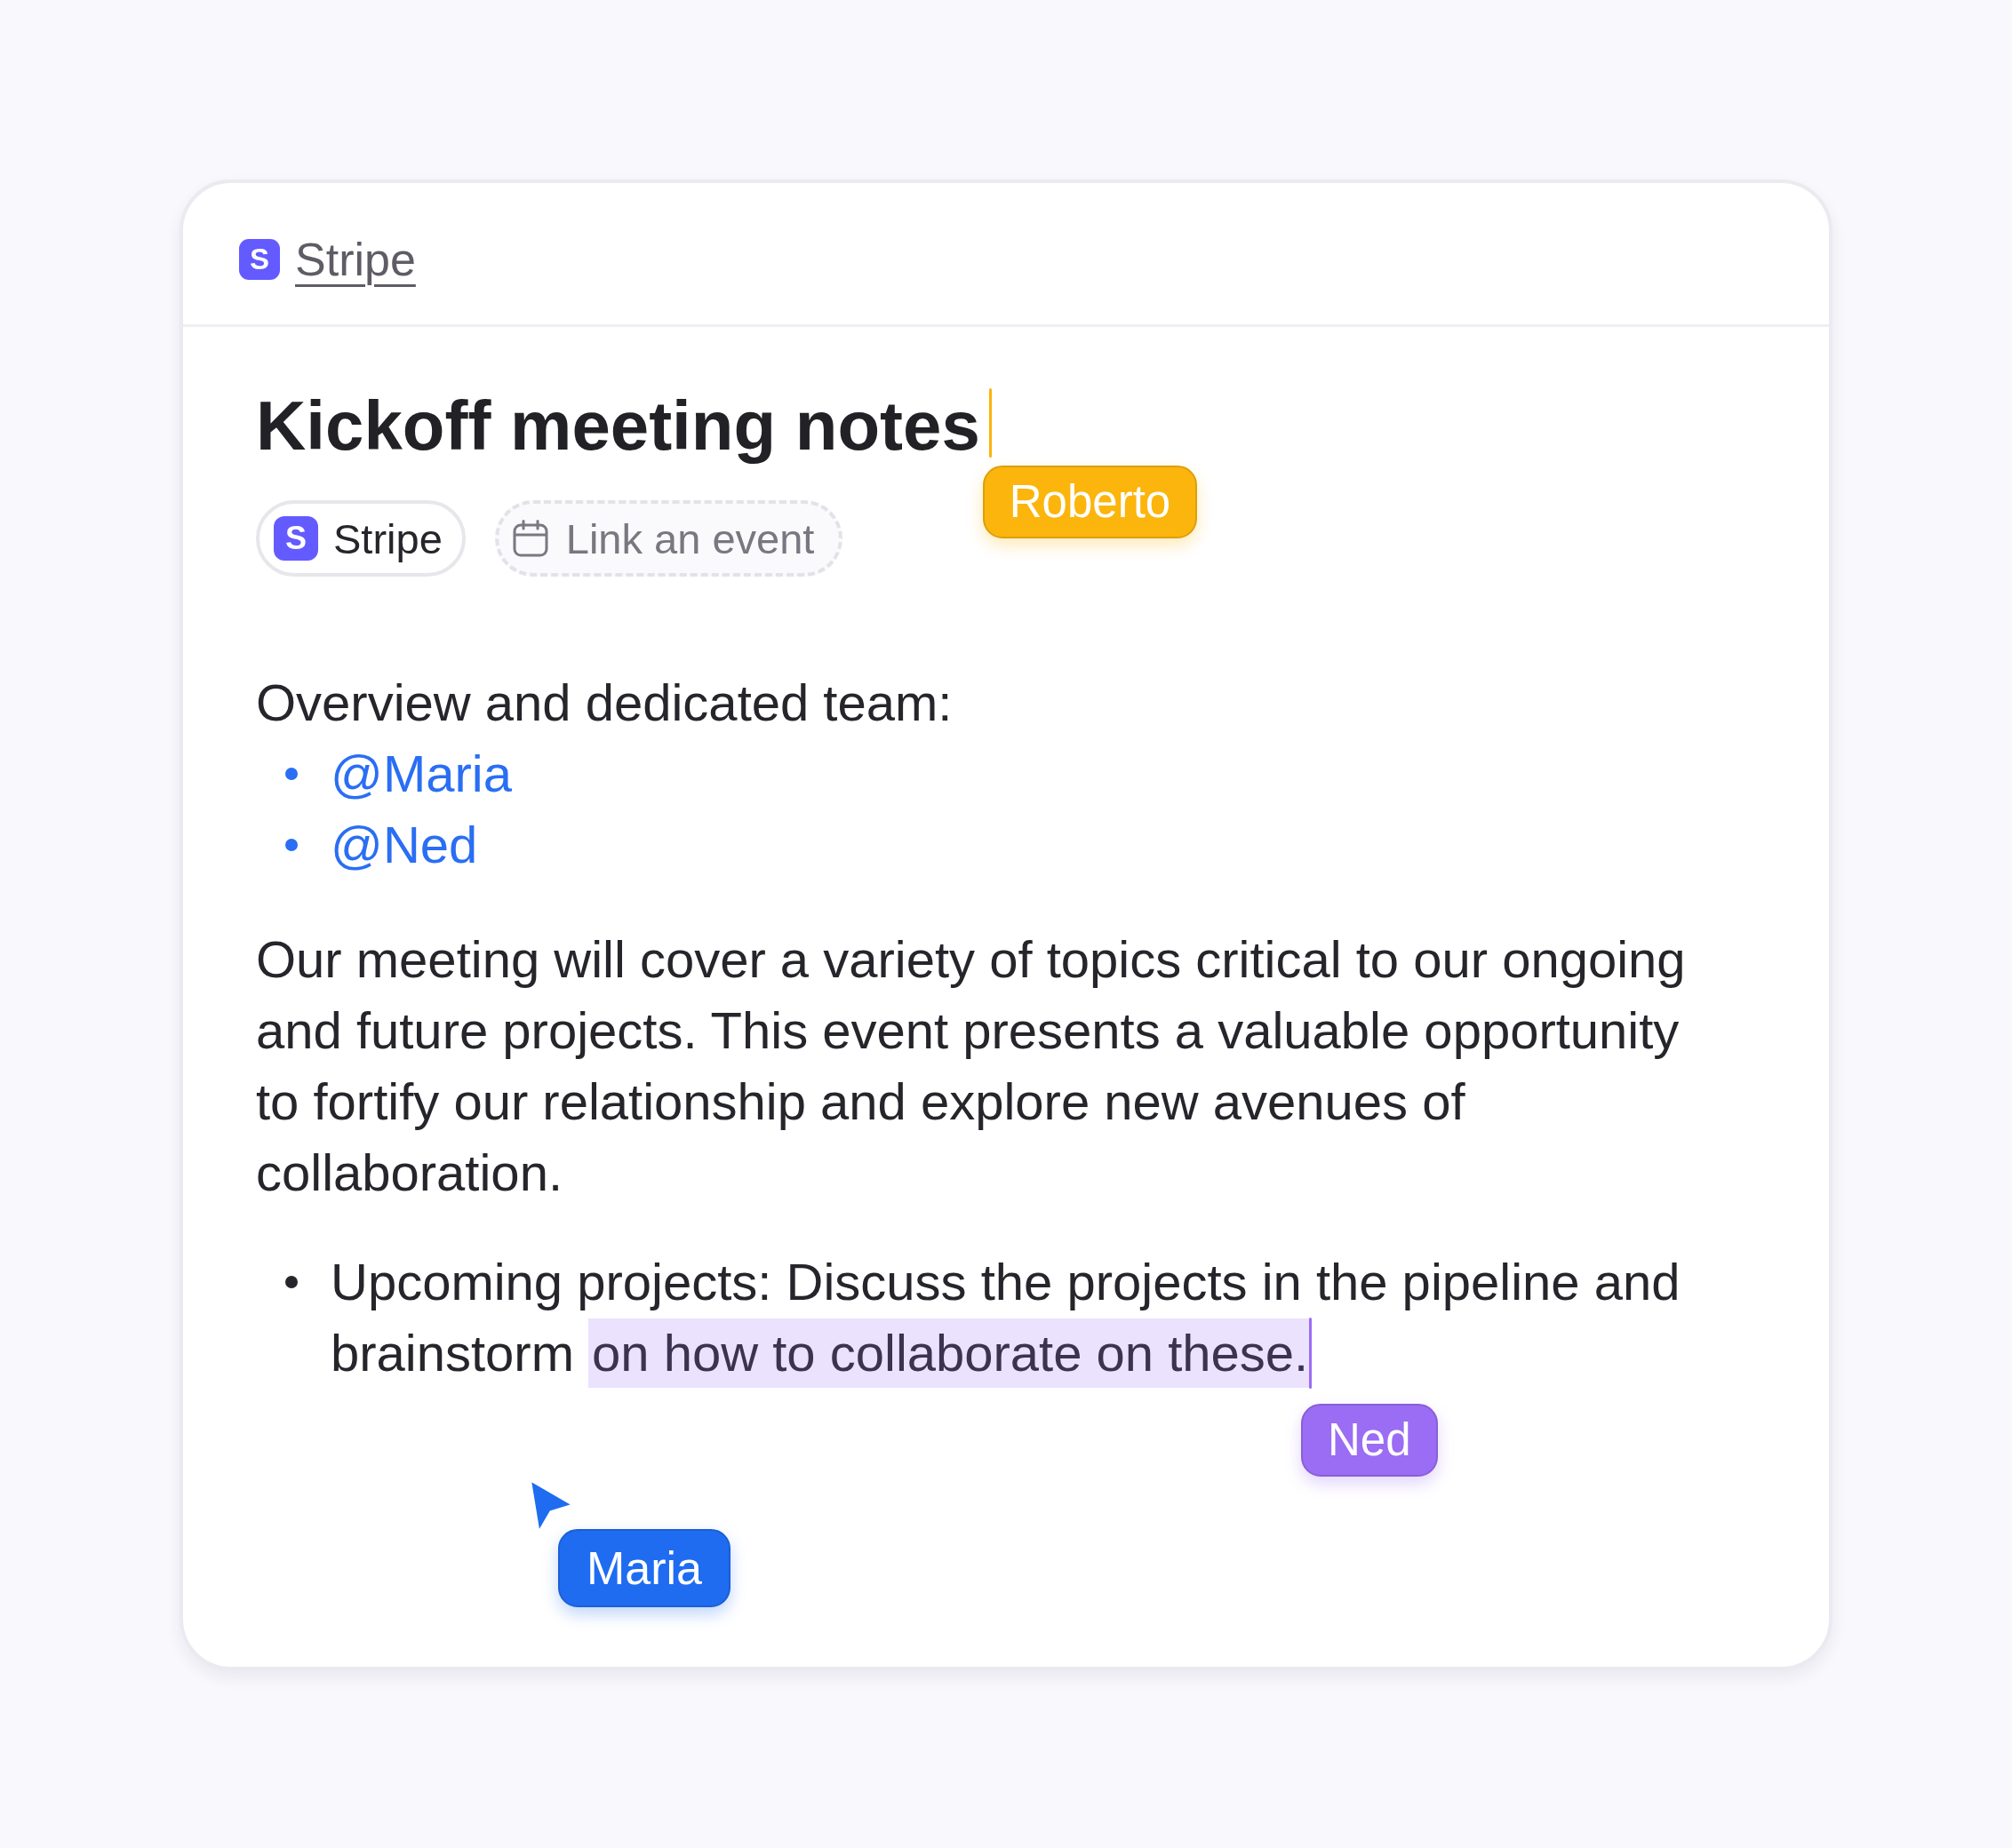 The image size is (2012, 1848). What do you see at coordinates (1090, 502) in the screenshot?
I see `collaborator-name-label: Roberto` at bounding box center [1090, 502].